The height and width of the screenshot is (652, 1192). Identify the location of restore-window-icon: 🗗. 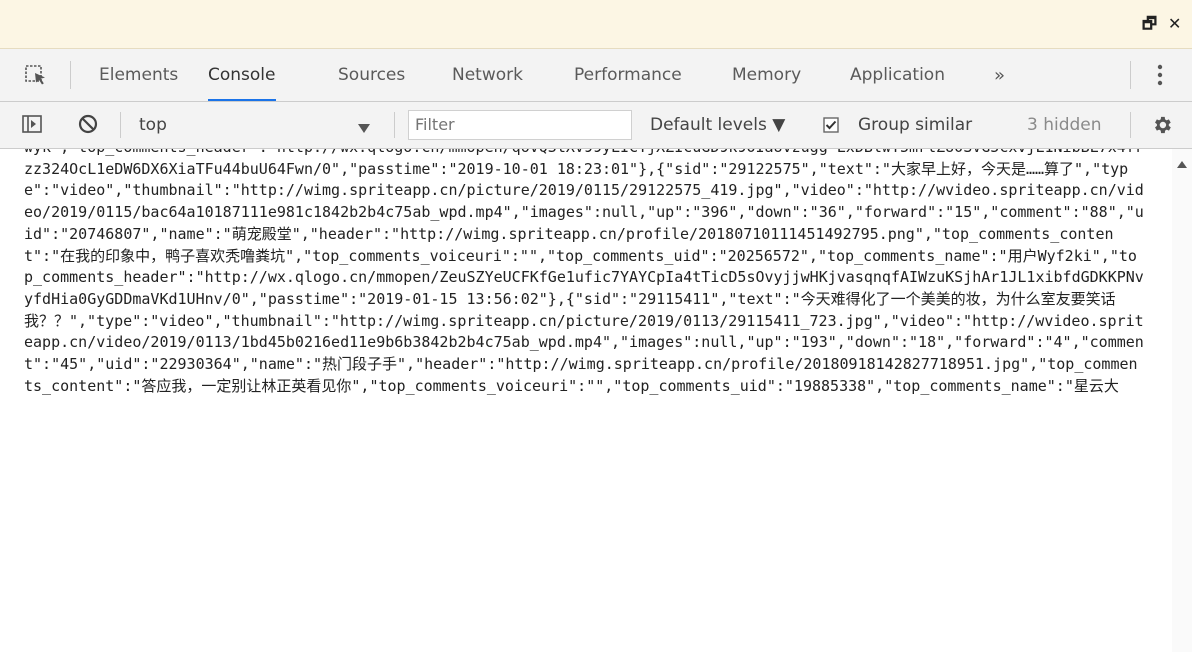
(1149, 24).